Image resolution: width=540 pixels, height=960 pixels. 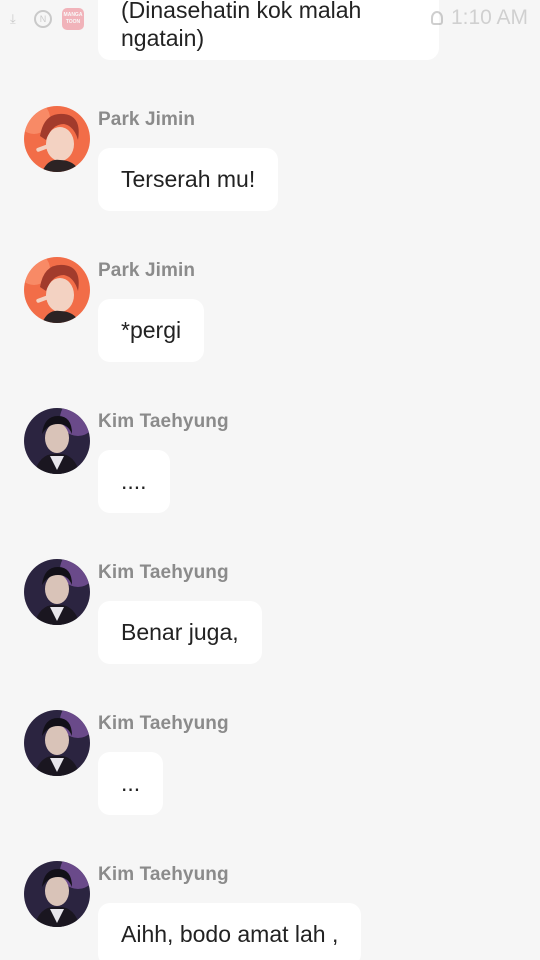 What do you see at coordinates (43, 19) in the screenshot?
I see `notification-circle-icon: N` at bounding box center [43, 19].